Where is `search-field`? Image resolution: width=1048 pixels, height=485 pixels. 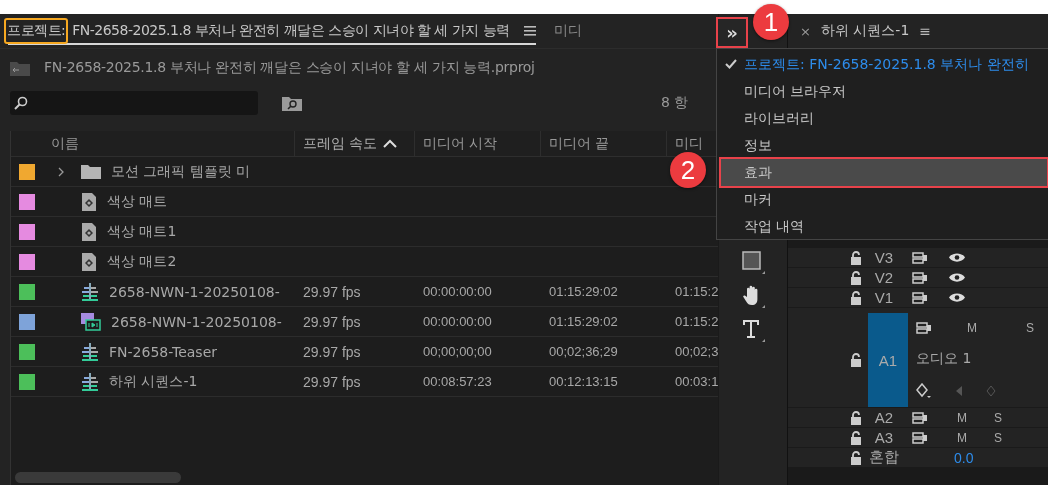
search-field is located at coordinates (134, 103).